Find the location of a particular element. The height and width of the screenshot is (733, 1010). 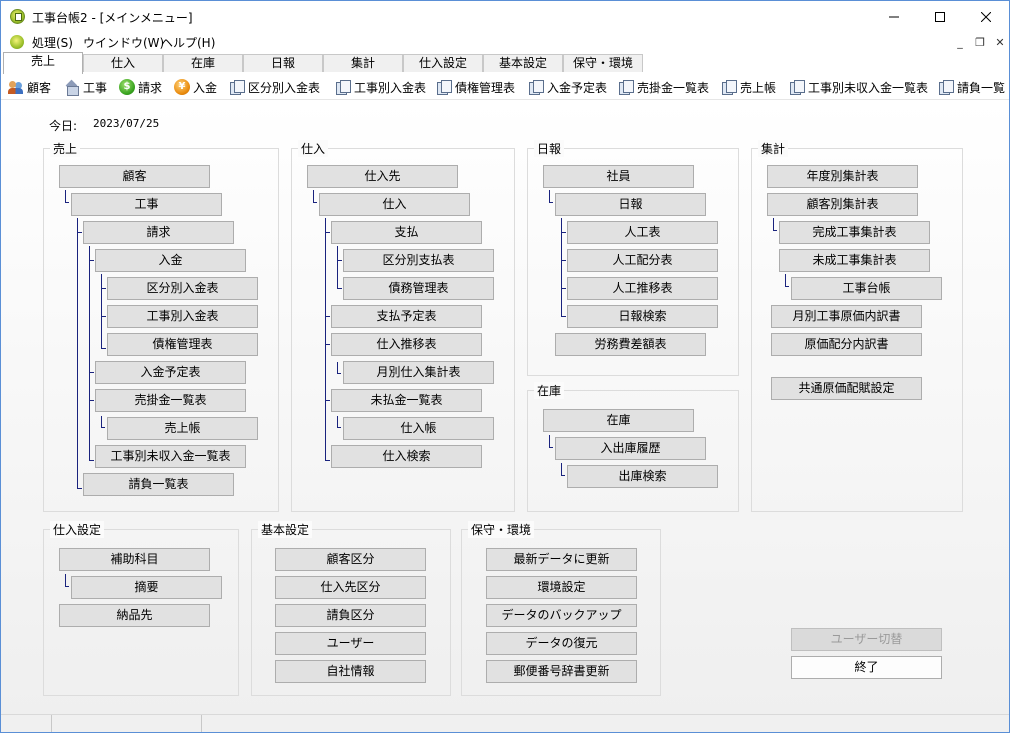

toolbar-construction: 工事 is located at coordinates (85, 87).